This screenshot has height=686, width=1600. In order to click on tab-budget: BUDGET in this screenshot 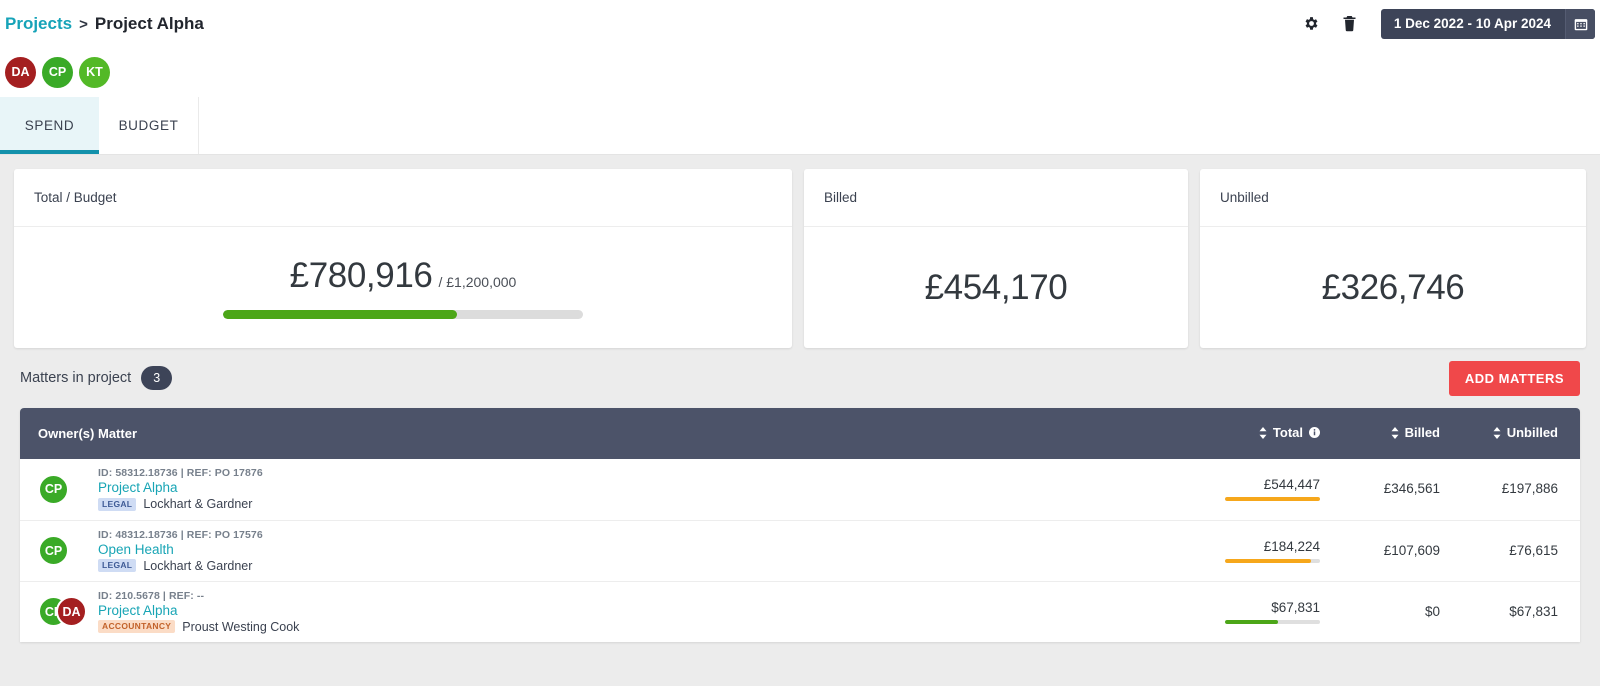, I will do `click(148, 125)`.